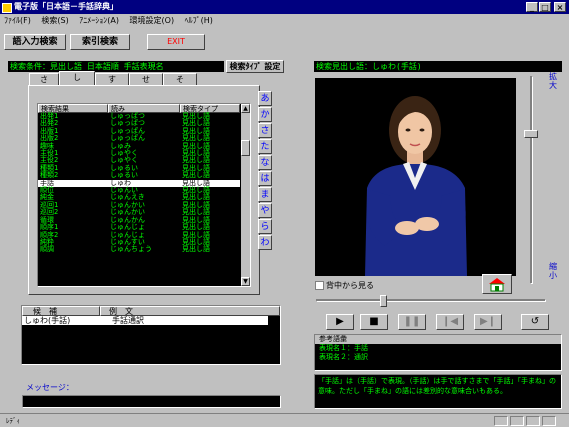 The width and height of the screenshot is (569, 427). What do you see at coordinates (553, 271) in the screenshot?
I see `zoom-out-label: 縮小` at bounding box center [553, 271].